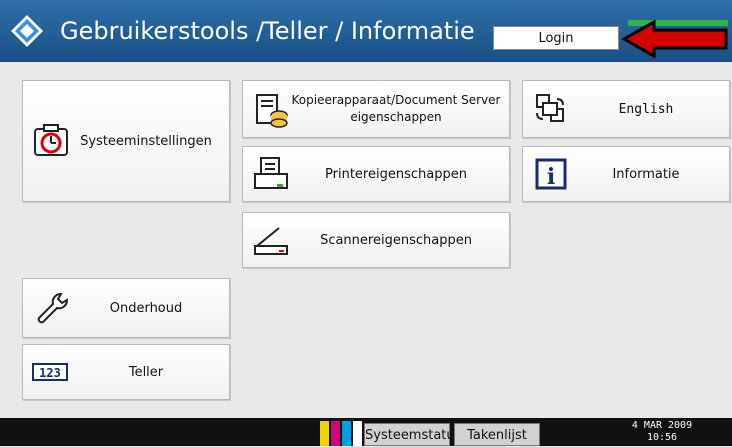 The image size is (732, 447). Describe the element at coordinates (550, 108) in the screenshot. I see `language-switch-icon` at that location.